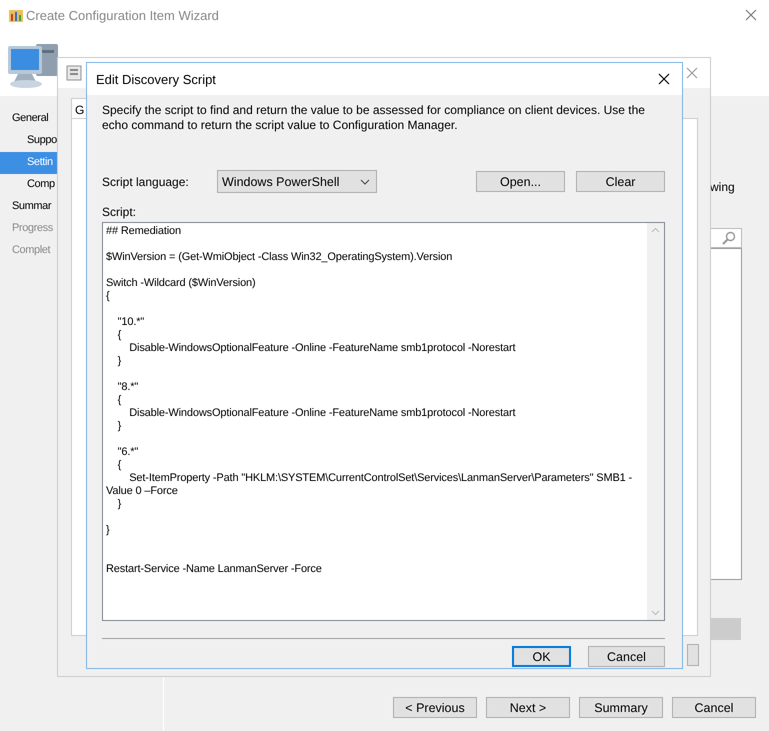  I want to click on scroll-up-icon, so click(655, 230).